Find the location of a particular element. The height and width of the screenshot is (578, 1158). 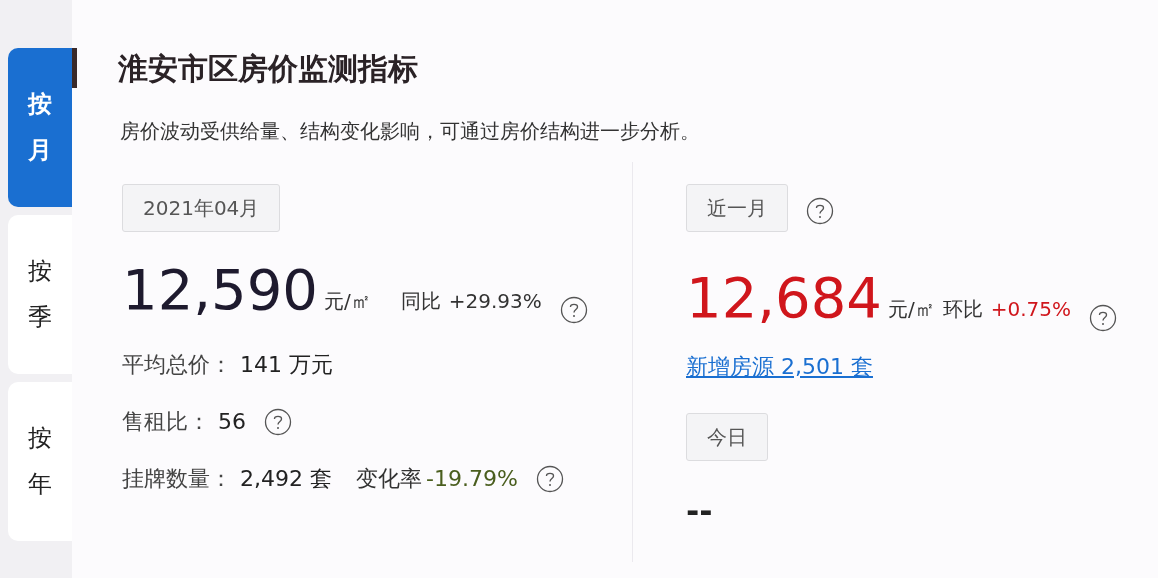

stat-value: 56 is located at coordinates (232, 422).